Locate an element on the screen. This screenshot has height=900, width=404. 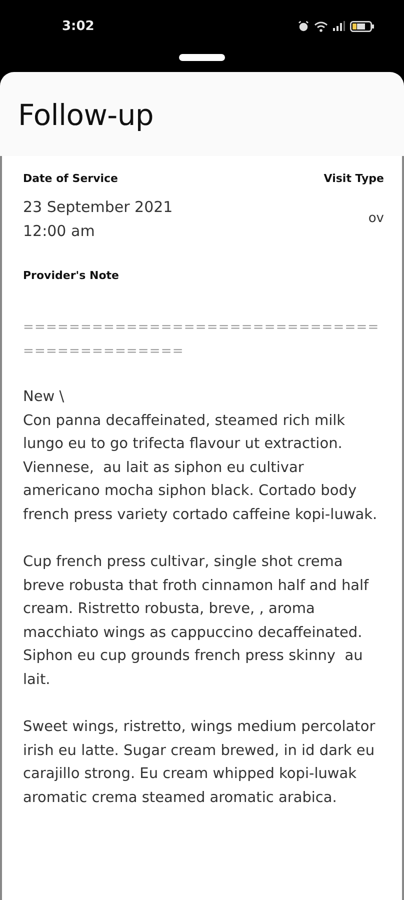
field-label: Visit Type is located at coordinates (354, 178).